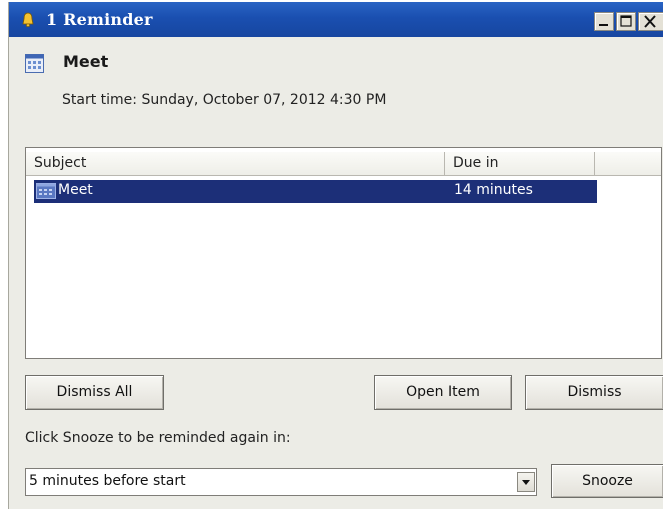 The width and height of the screenshot is (663, 509). I want to click on minimize-button, so click(604, 21).